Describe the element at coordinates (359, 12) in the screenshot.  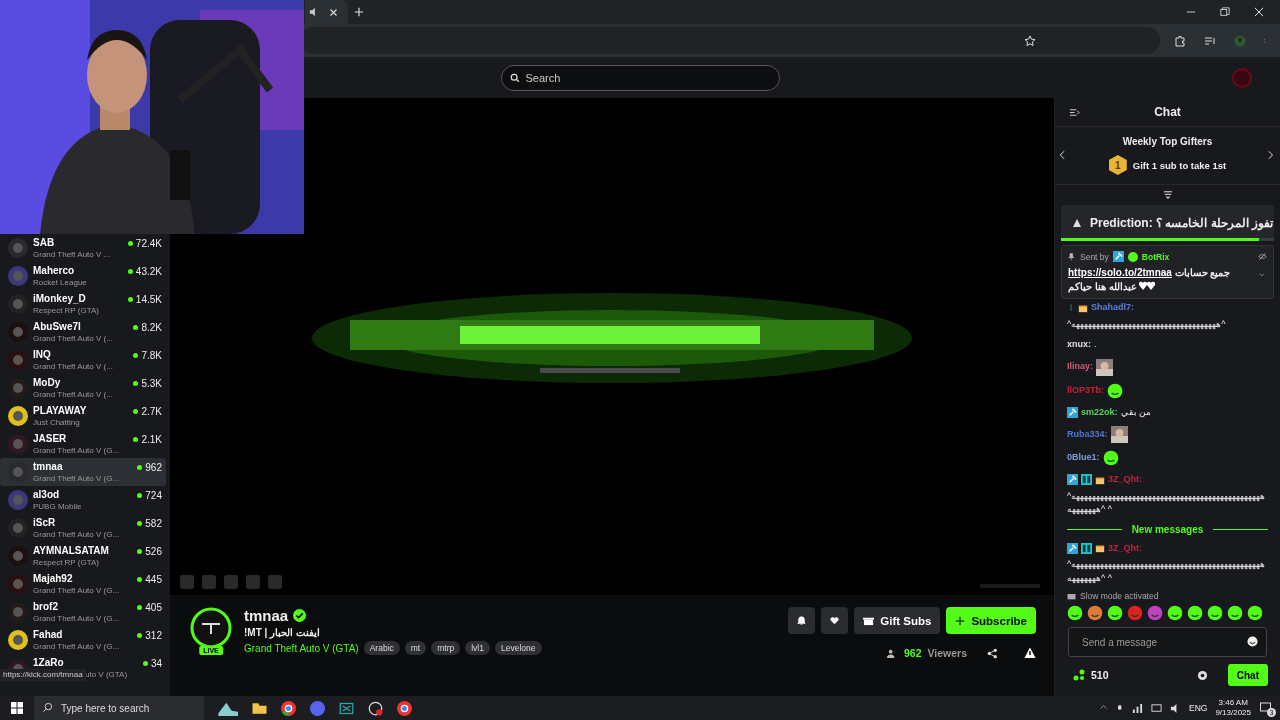
I see `plus-icon` at that location.